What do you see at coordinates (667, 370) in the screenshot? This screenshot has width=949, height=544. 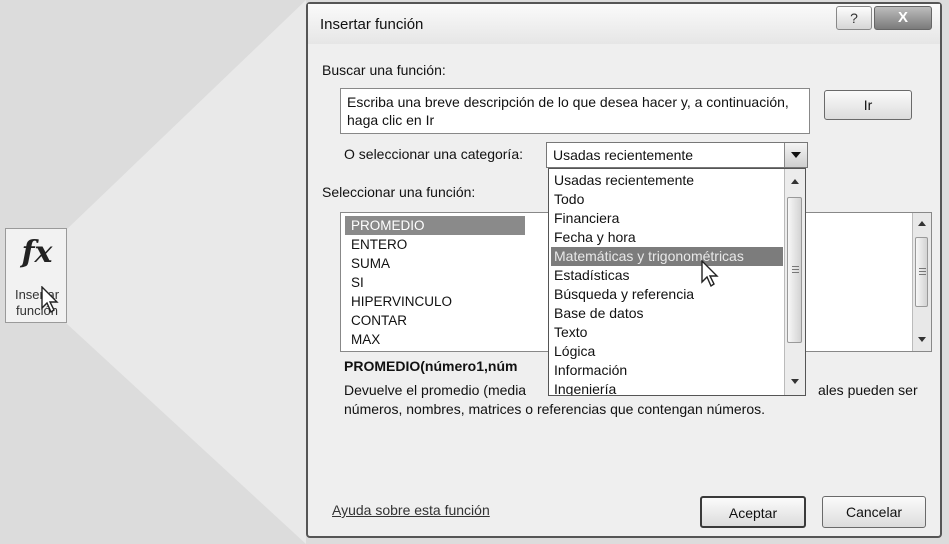 I see `dropdown-item: Información` at bounding box center [667, 370].